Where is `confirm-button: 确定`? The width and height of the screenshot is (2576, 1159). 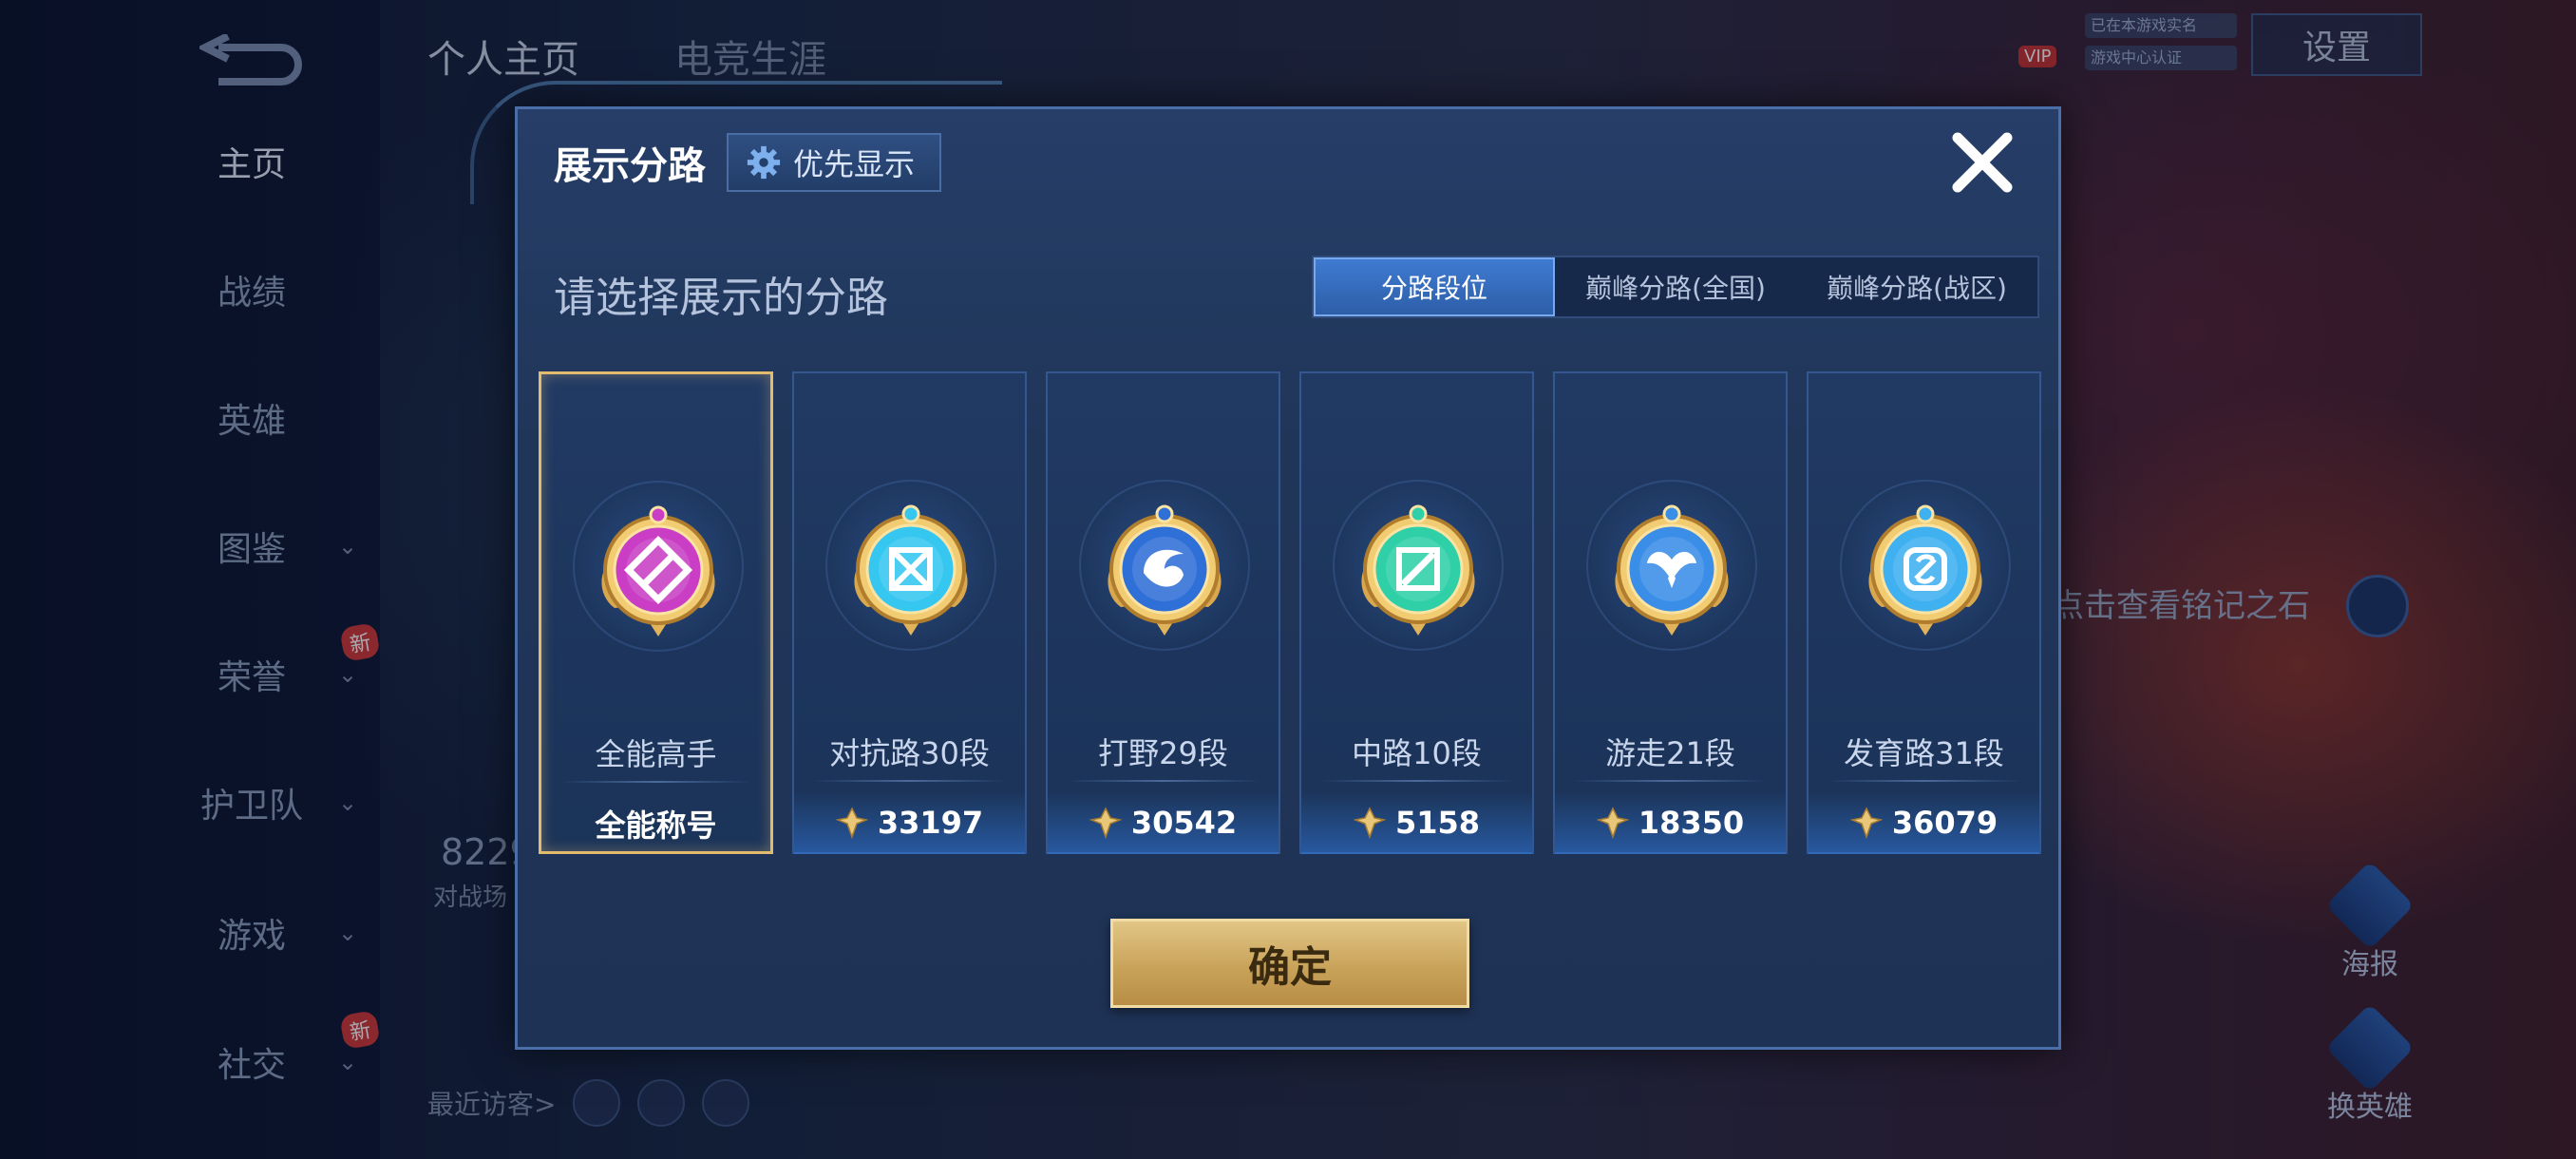
confirm-button: 确定 is located at coordinates (1289, 963).